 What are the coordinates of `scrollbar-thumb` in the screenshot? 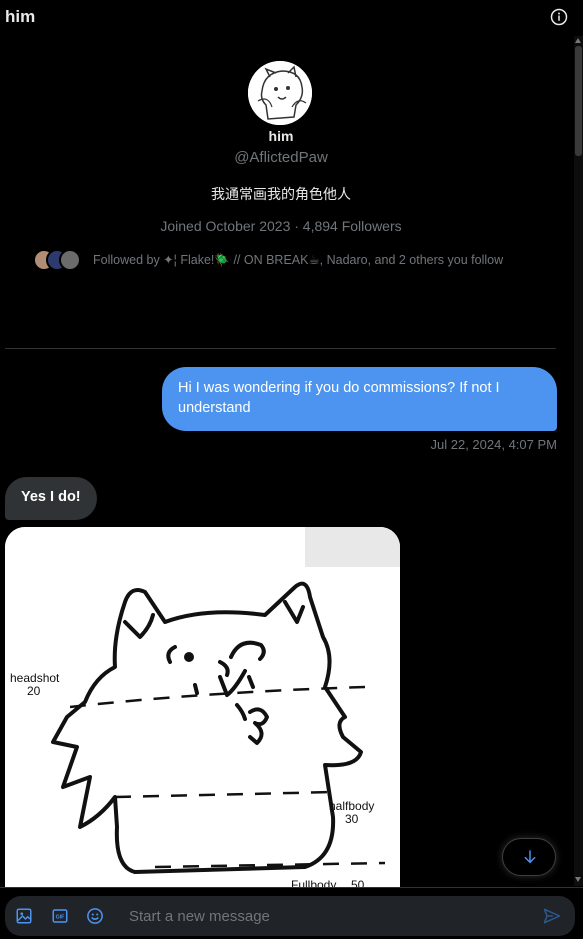 It's located at (578, 101).